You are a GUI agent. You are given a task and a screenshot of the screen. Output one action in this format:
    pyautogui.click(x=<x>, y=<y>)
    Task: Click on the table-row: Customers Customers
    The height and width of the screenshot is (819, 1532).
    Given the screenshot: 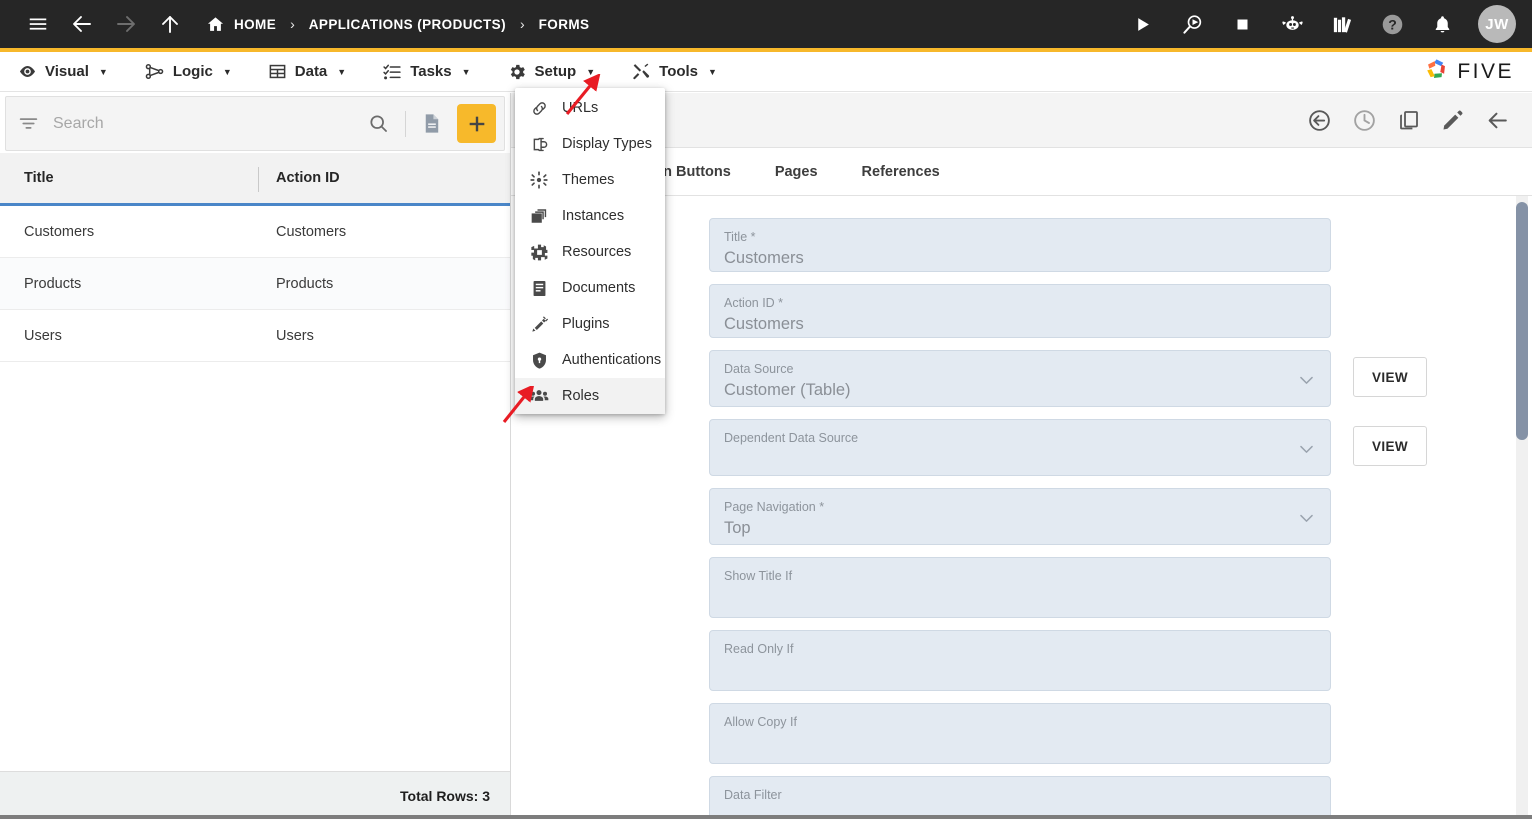 What is the action you would take?
    pyautogui.click(x=255, y=232)
    